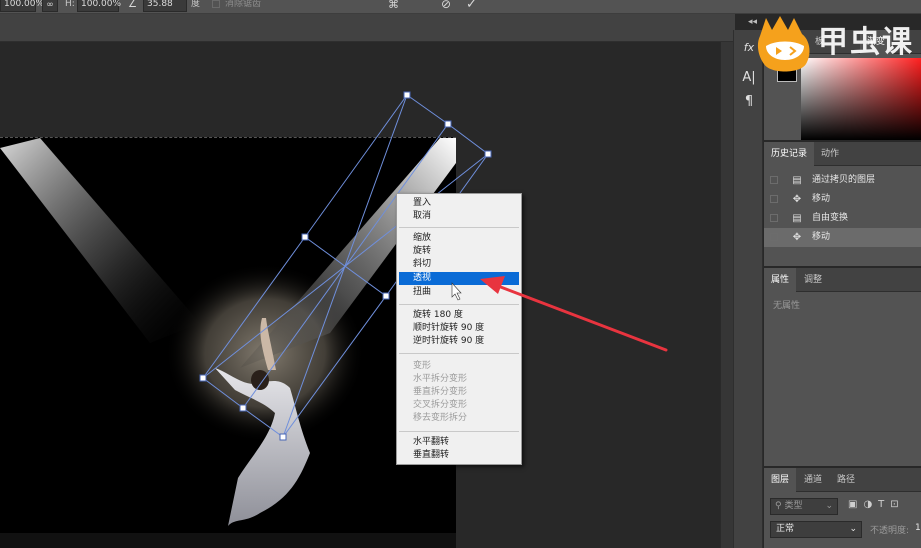  Describe the element at coordinates (492, 285) in the screenshot. I see `red-arrow-head` at that location.